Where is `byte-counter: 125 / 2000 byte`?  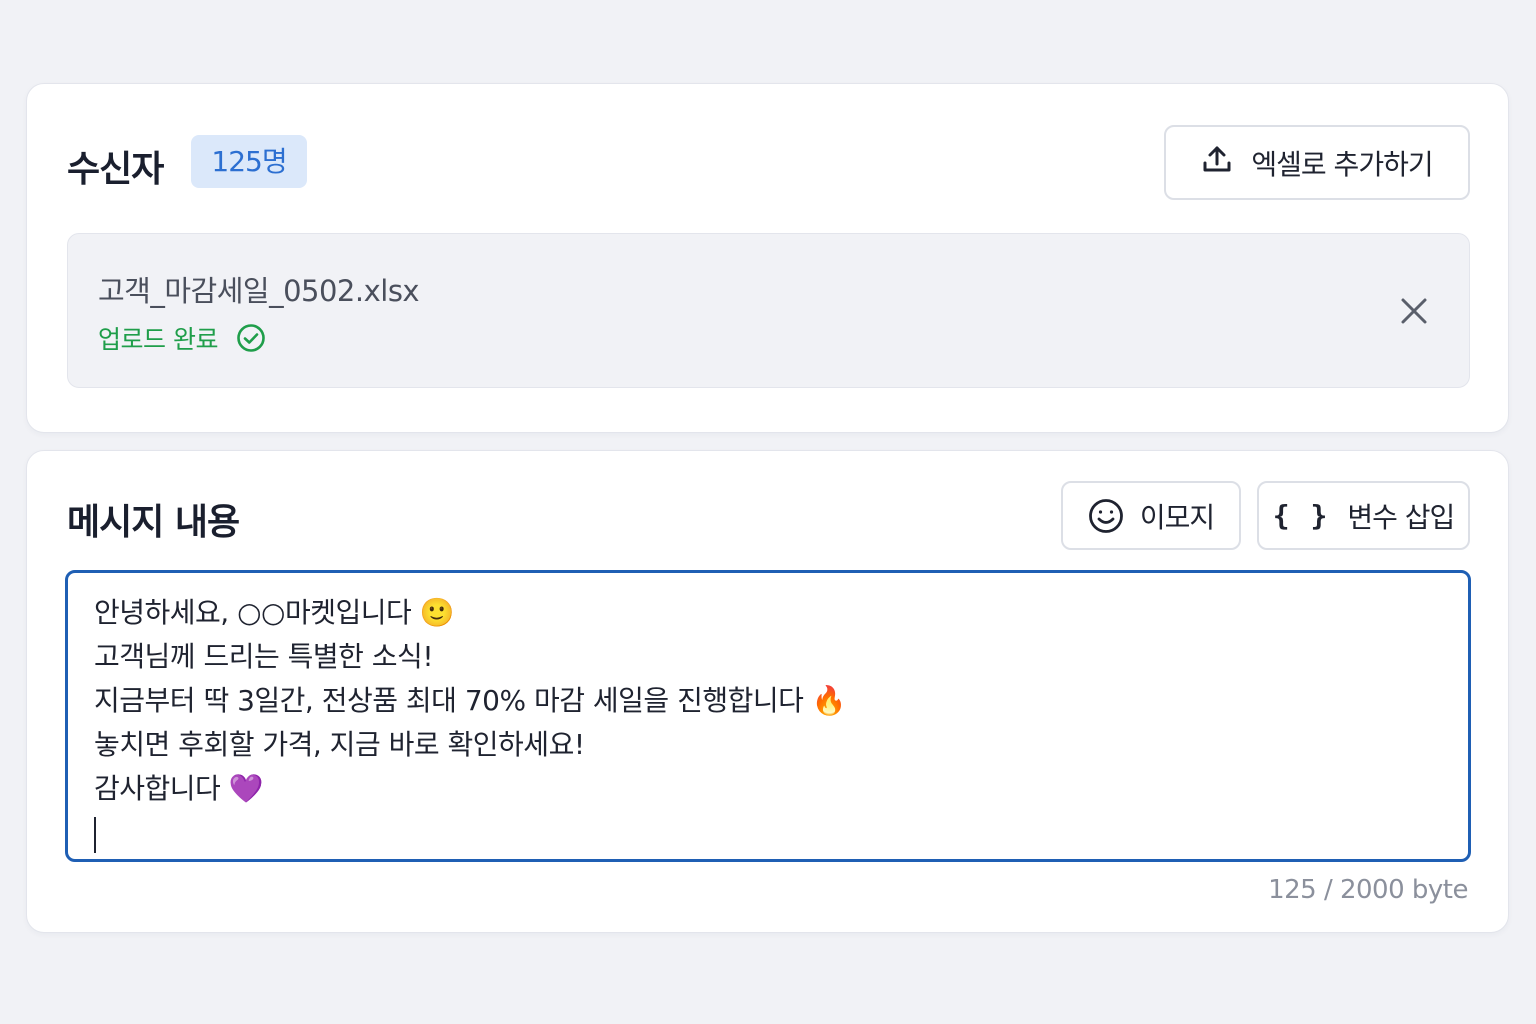 byte-counter: 125 / 2000 byte is located at coordinates (1368, 890).